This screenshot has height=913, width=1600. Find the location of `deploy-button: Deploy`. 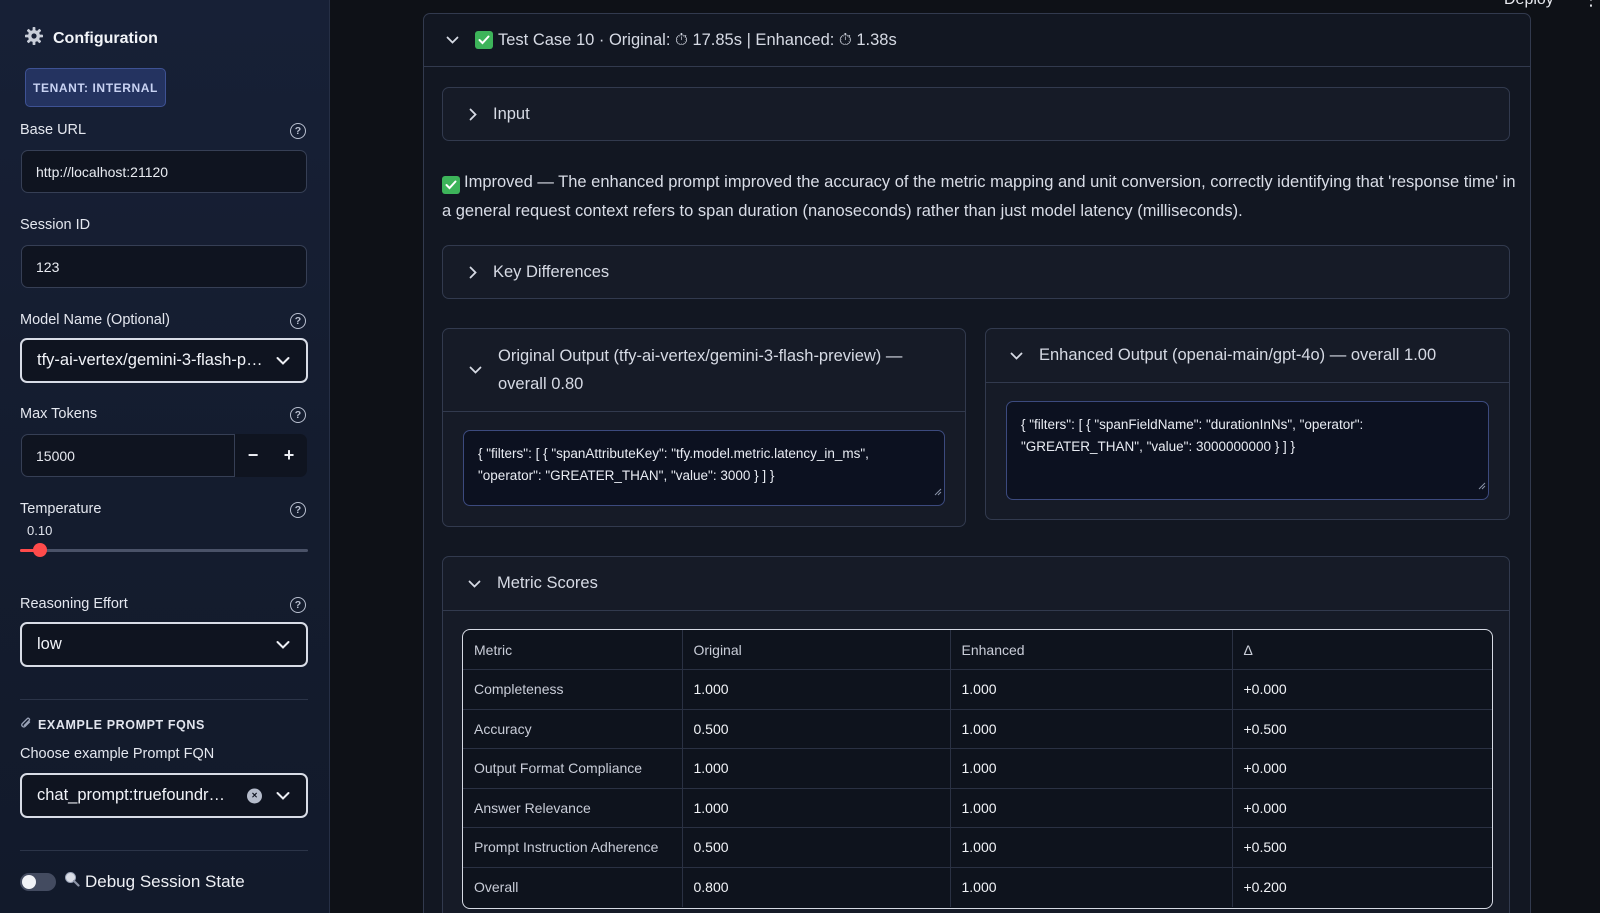

deploy-button: Deploy is located at coordinates (1529, 4).